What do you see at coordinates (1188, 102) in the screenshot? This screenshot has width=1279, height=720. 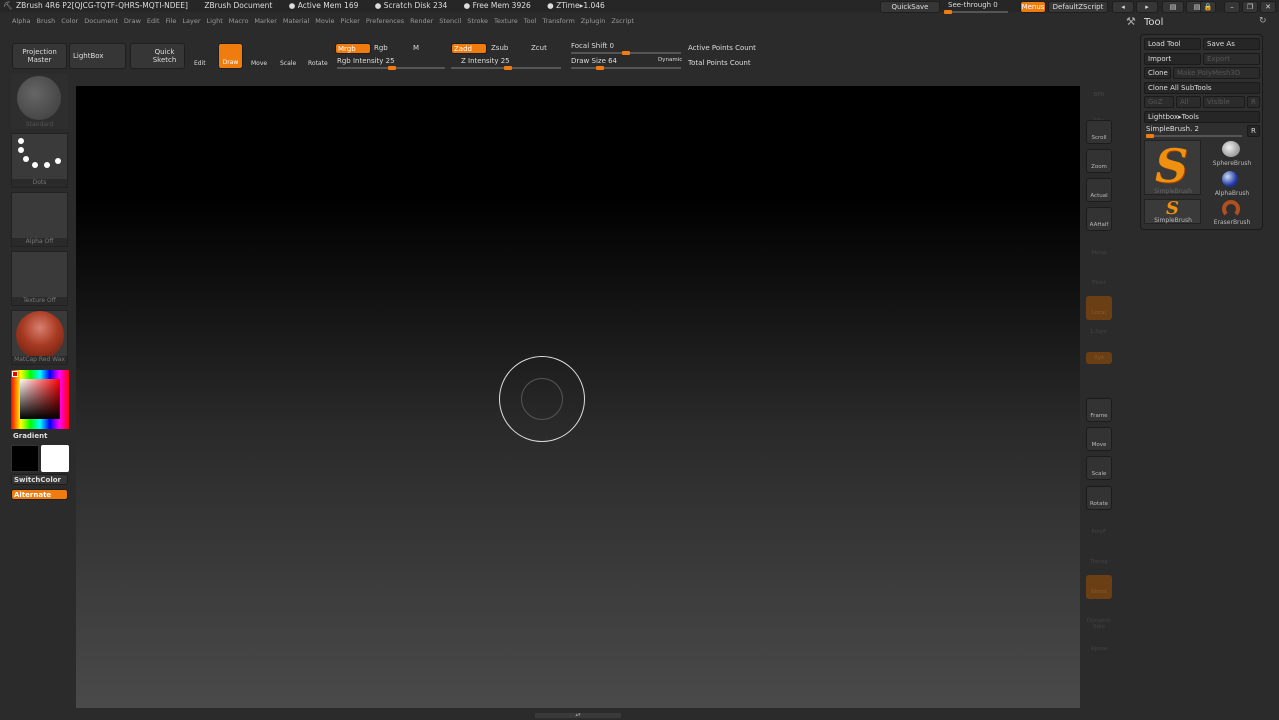 I see `all-button: All` at bounding box center [1188, 102].